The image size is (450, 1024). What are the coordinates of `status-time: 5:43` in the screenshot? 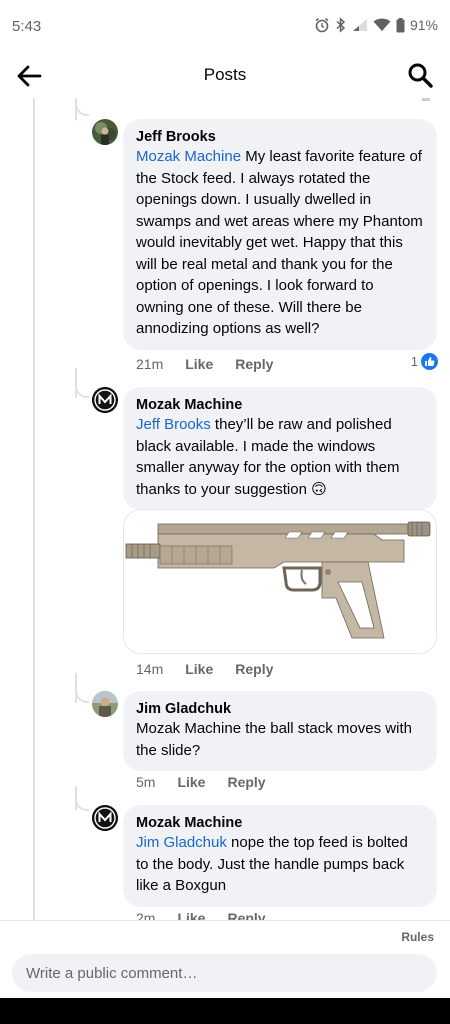 It's located at (27, 26).